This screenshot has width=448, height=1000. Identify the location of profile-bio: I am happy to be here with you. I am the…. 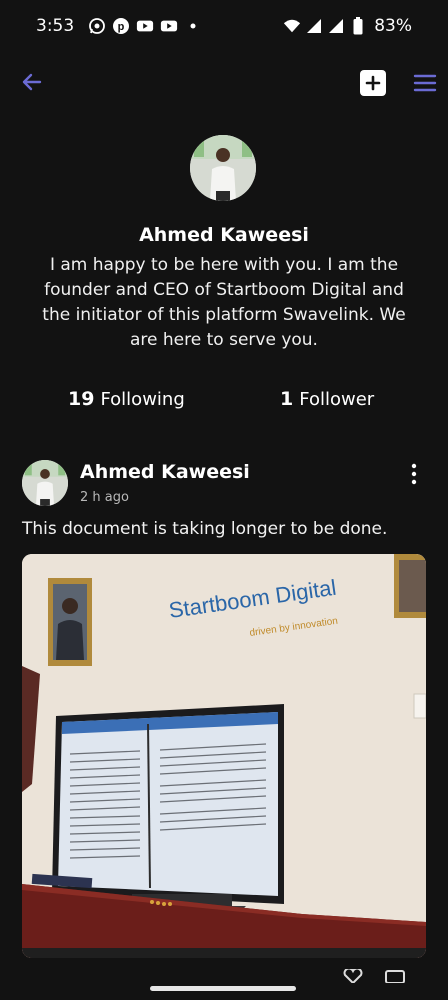
(224, 302).